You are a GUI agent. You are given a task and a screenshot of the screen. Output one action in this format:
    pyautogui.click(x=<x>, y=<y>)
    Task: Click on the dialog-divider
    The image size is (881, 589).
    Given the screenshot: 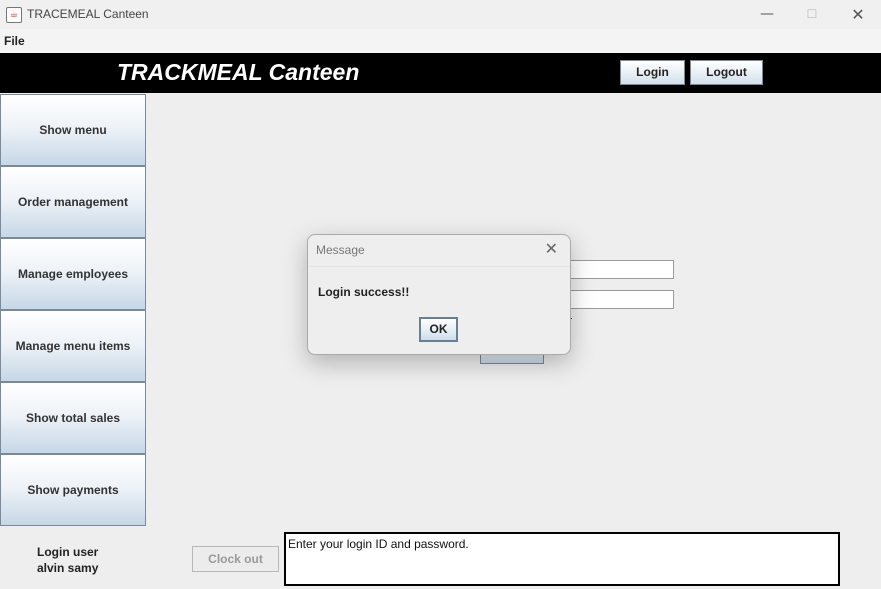 What is the action you would take?
    pyautogui.click(x=439, y=266)
    